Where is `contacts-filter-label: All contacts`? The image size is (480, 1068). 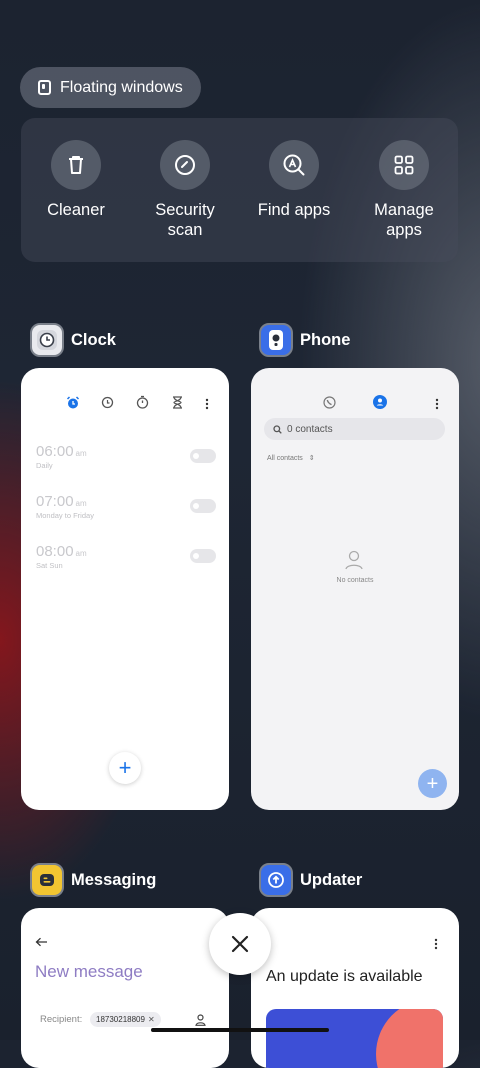
contacts-filter-label: All contacts is located at coordinates (285, 458).